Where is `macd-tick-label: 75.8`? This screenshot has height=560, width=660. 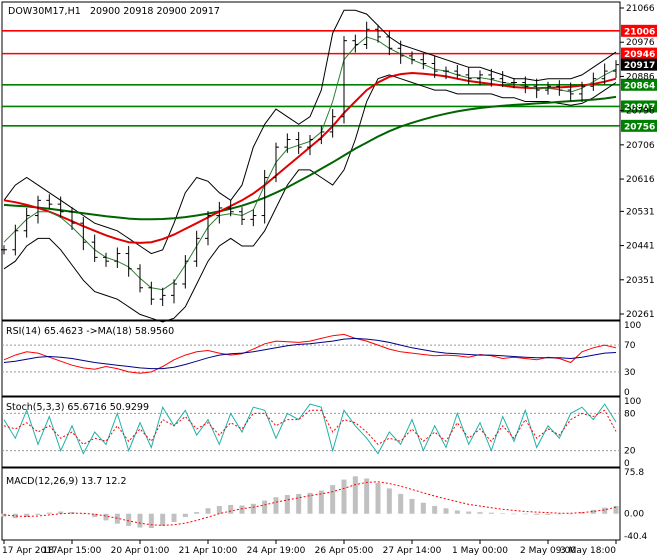
macd-tick-label: 75.8 is located at coordinates (634, 473).